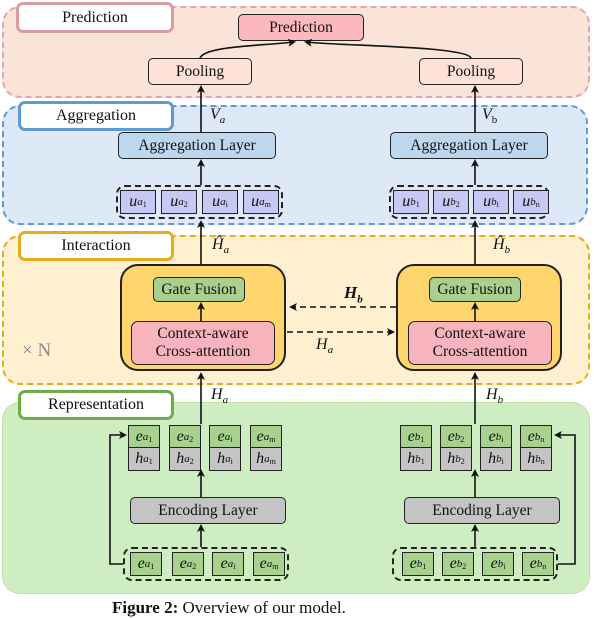  Describe the element at coordinates (269, 564) in the screenshot. I see `e-a-input-cell: e am` at that location.